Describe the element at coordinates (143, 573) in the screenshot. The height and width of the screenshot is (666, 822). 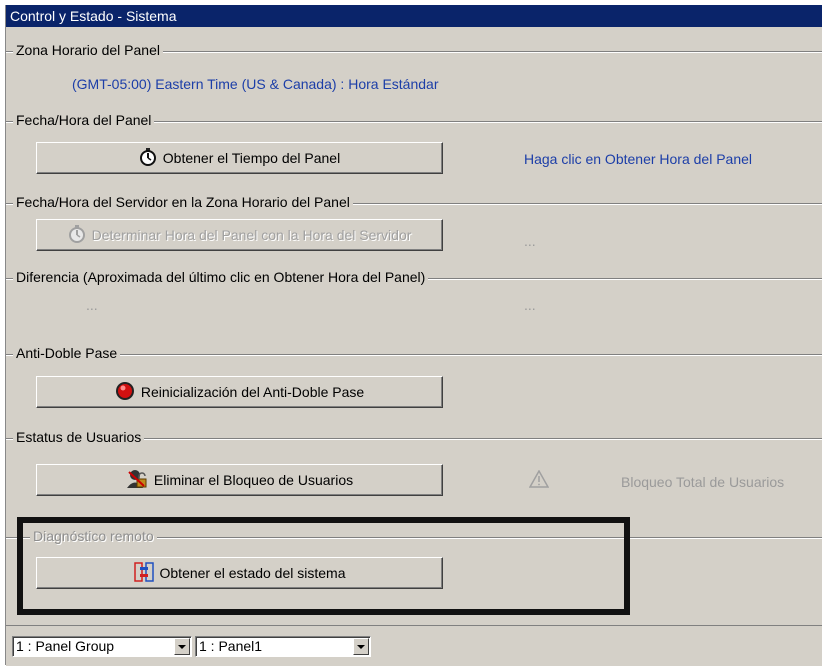
I see `diagnostic-icon` at that location.